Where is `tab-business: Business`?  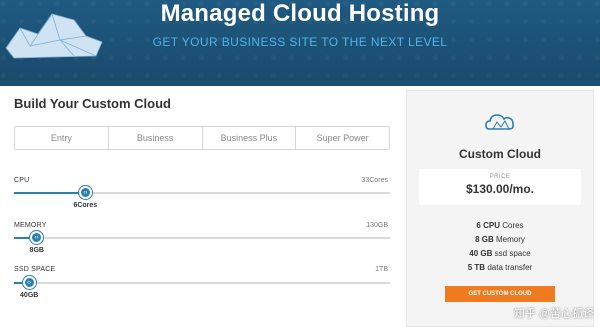 tab-business: Business is located at coordinates (156, 138).